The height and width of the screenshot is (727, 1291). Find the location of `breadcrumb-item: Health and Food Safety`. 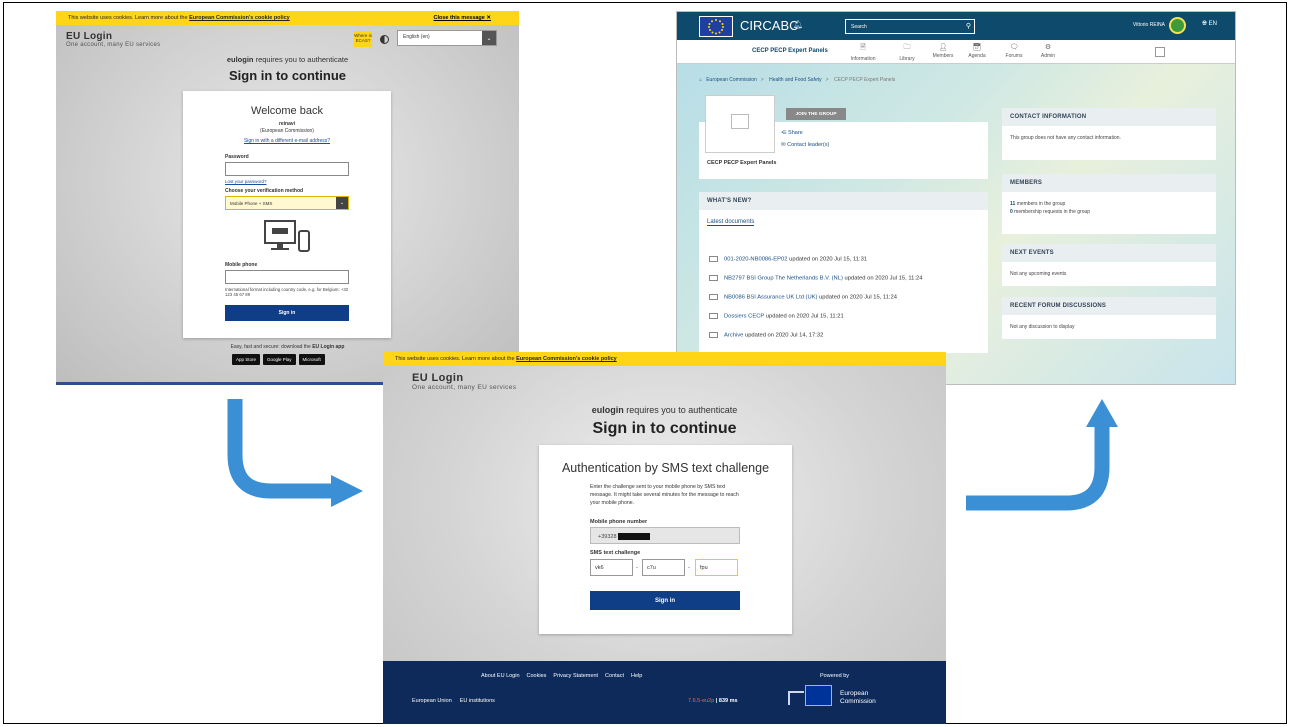

breadcrumb-item: Health and Food Safety is located at coordinates (795, 80).